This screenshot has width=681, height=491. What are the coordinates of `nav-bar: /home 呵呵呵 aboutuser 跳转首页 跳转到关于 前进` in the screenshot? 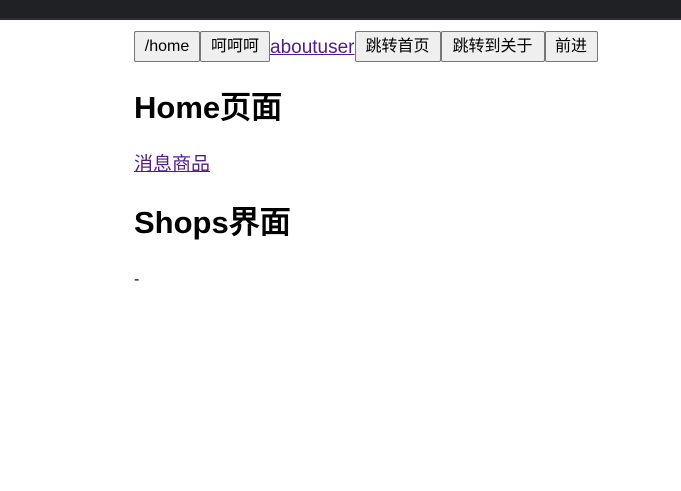 It's located at (399, 46).